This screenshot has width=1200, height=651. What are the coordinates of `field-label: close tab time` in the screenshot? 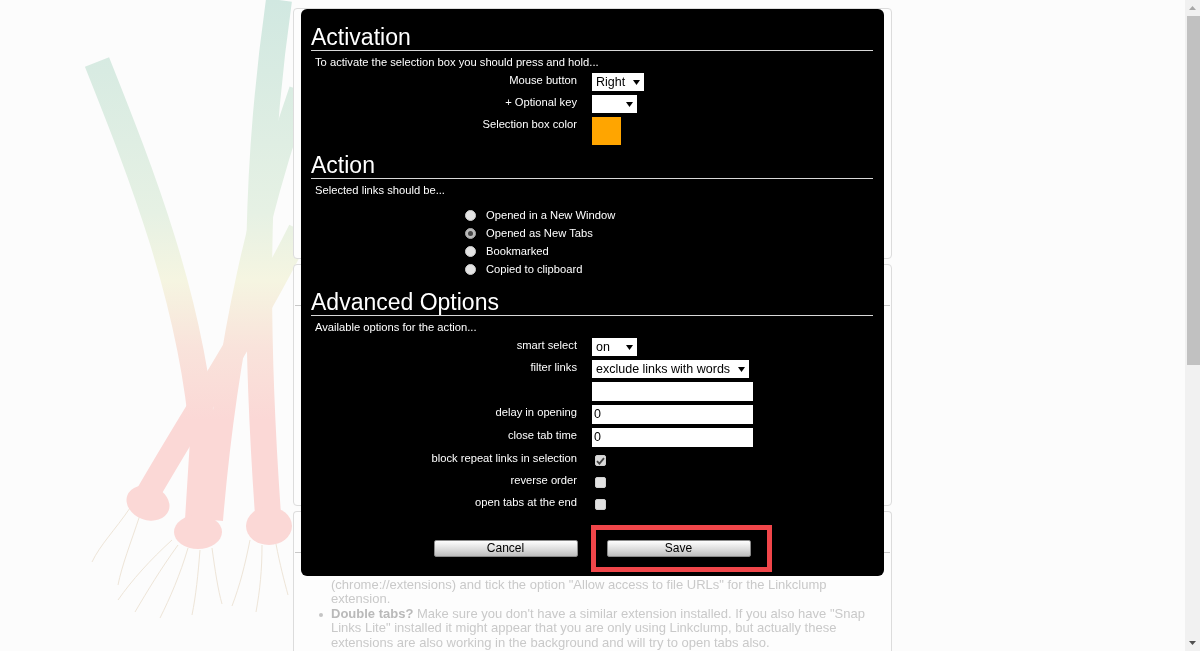 It's located at (542, 435).